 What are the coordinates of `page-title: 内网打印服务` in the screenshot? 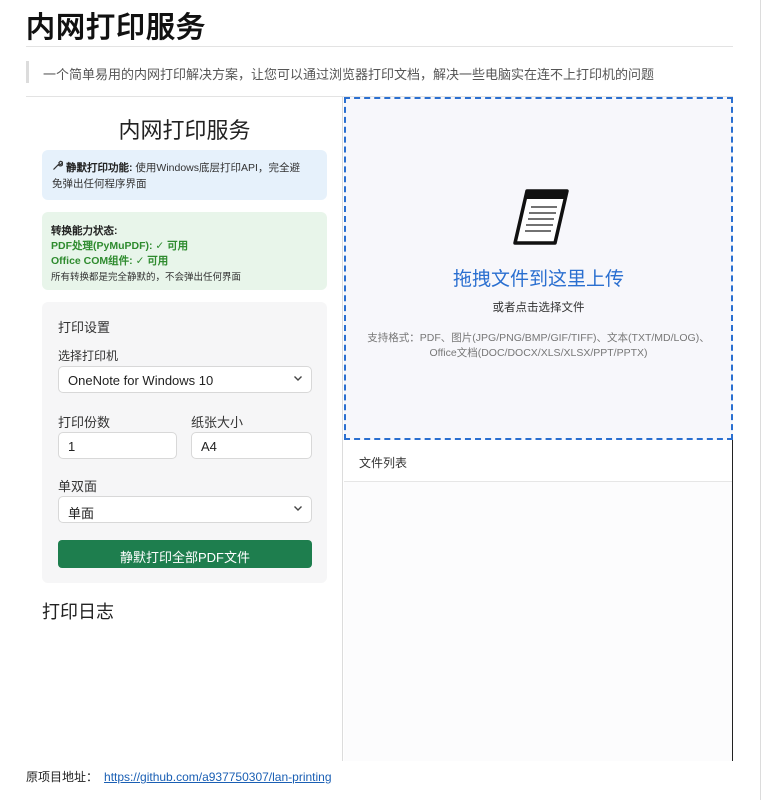 It's located at (116, 28).